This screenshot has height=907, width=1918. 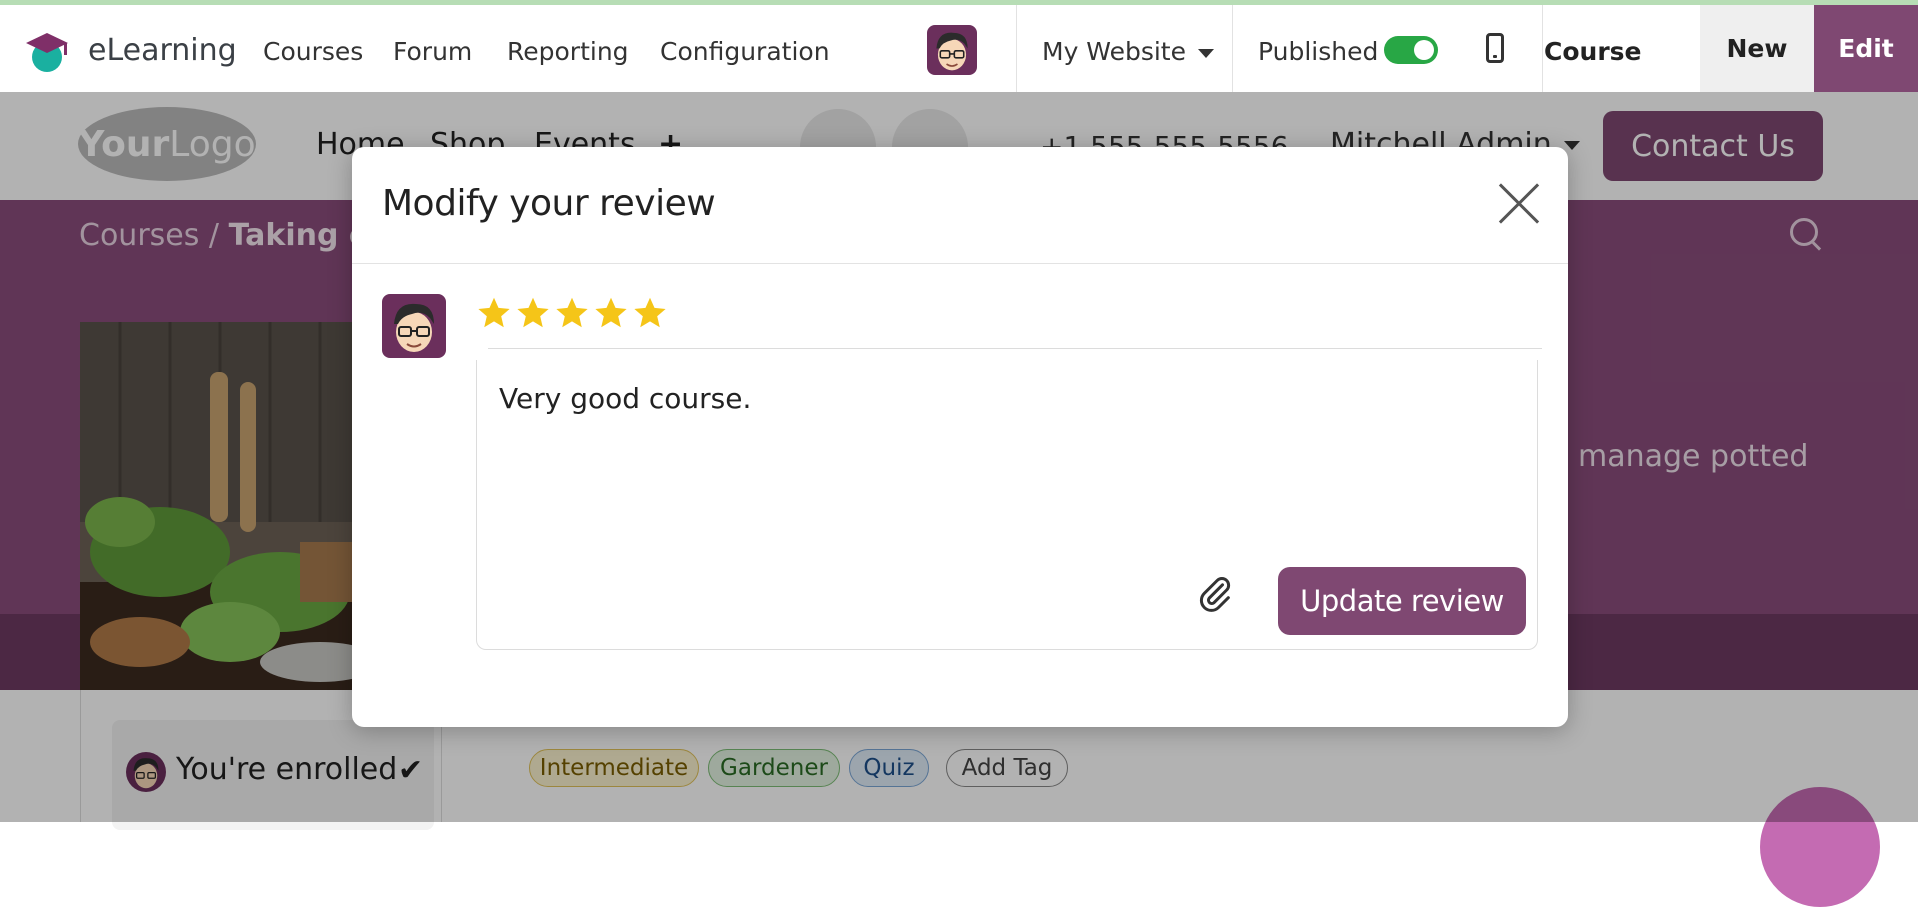 I want to click on chevron-down-icon, so click(x=1205, y=53).